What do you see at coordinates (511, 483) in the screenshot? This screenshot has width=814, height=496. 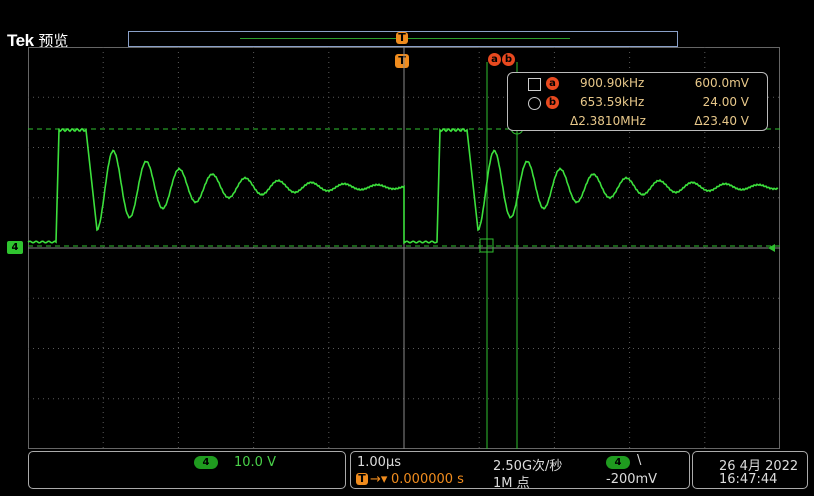 I see `record-length: 1M 点` at bounding box center [511, 483].